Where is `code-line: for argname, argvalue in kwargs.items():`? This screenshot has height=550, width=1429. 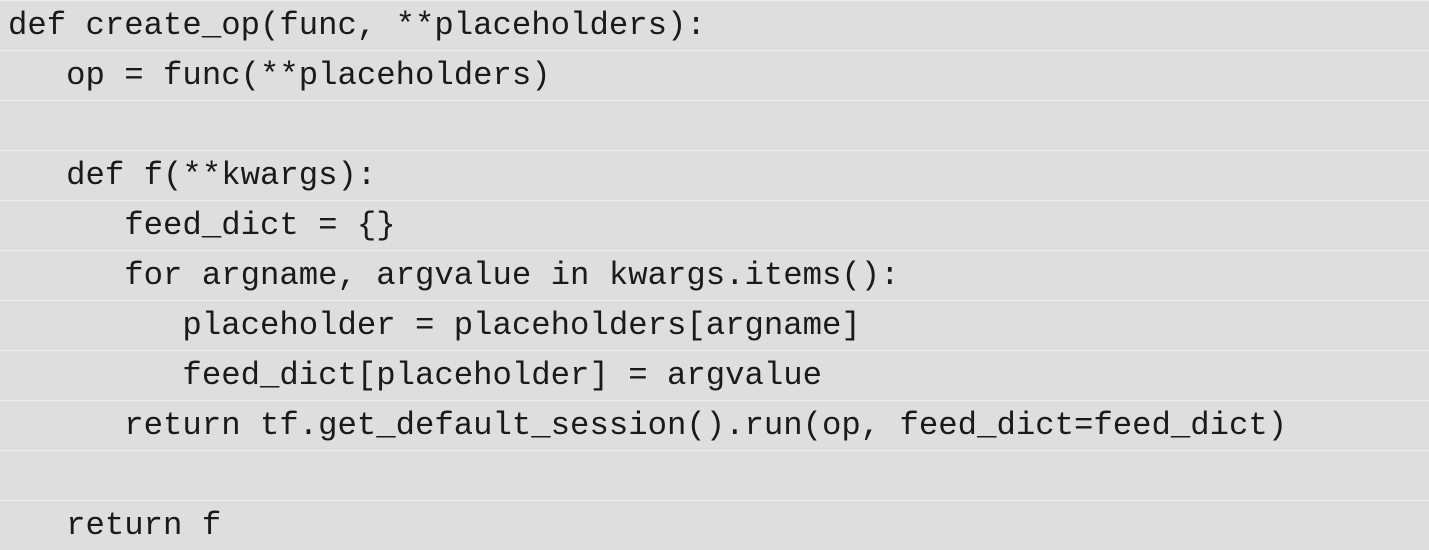 code-line: for argname, argvalue in kwargs.items(): is located at coordinates (714, 275).